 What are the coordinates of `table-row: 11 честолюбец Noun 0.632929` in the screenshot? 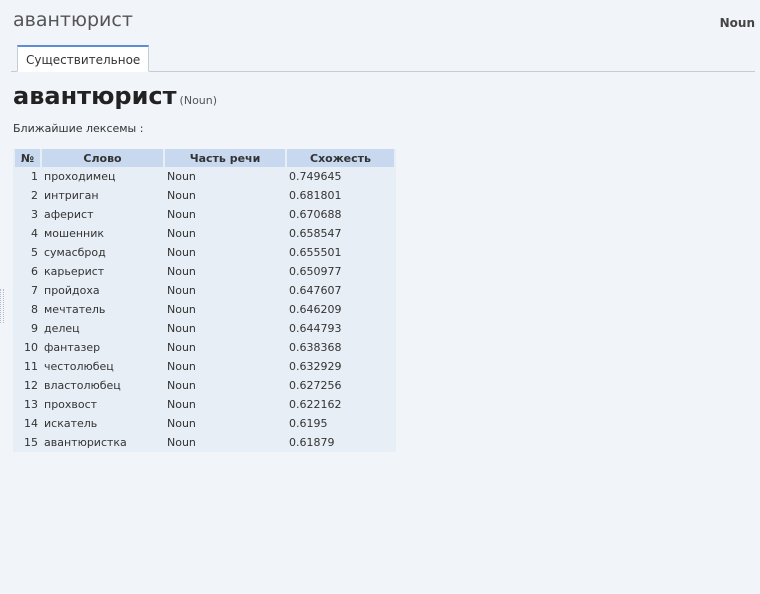 It's located at (204, 366).